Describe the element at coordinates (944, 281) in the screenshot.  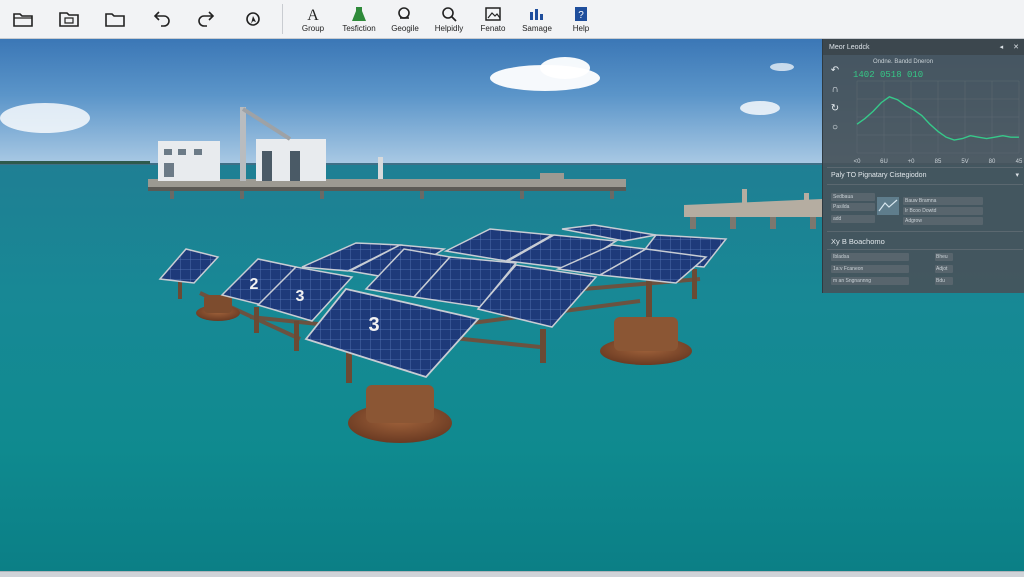
I see `table-row: Bdu` at that location.